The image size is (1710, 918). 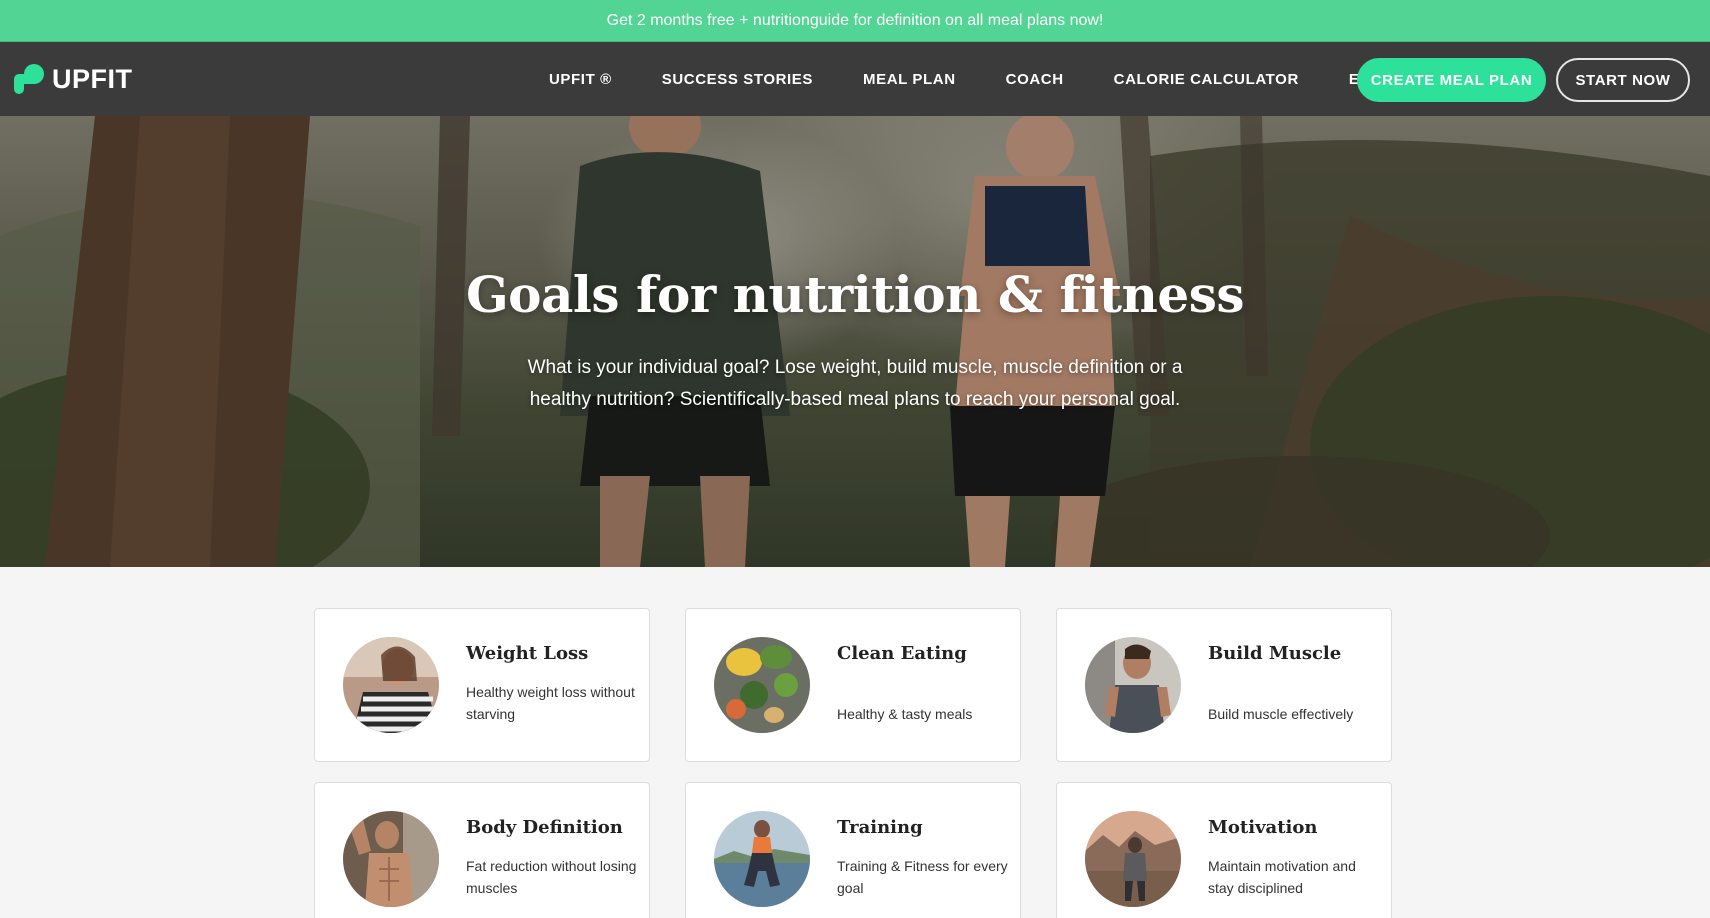 I want to click on goal-title: Body Definition, so click(x=544, y=827).